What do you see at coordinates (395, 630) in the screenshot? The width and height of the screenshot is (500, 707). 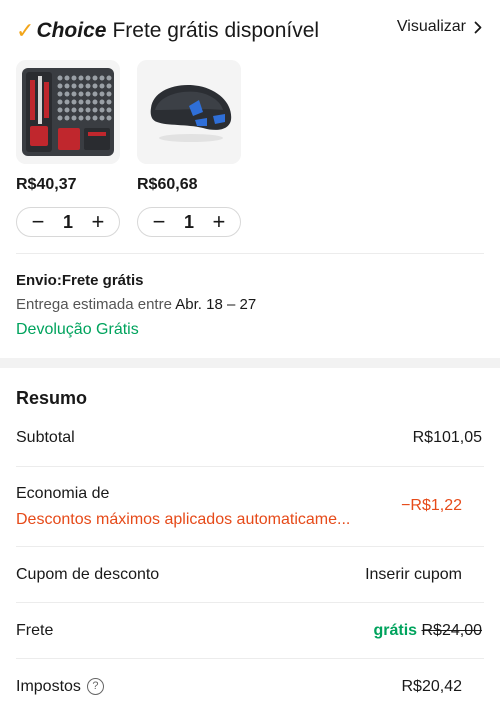 I see `freight-free-text: grátis` at bounding box center [395, 630].